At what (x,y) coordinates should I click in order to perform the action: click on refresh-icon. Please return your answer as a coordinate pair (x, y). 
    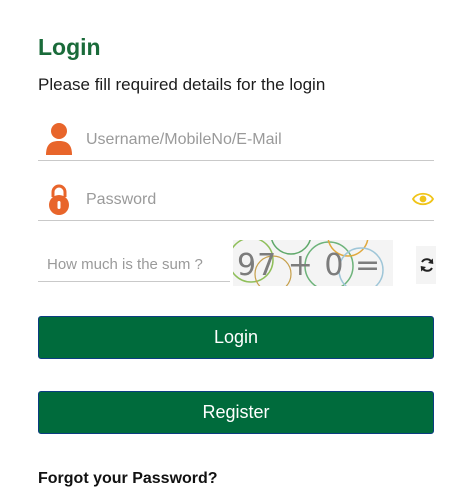
    Looking at the image, I should click on (427, 265).